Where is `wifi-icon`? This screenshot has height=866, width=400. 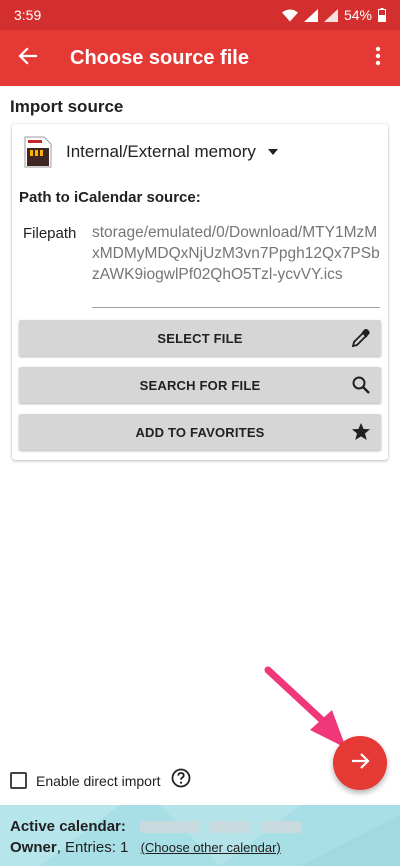
wifi-icon is located at coordinates (289, 15).